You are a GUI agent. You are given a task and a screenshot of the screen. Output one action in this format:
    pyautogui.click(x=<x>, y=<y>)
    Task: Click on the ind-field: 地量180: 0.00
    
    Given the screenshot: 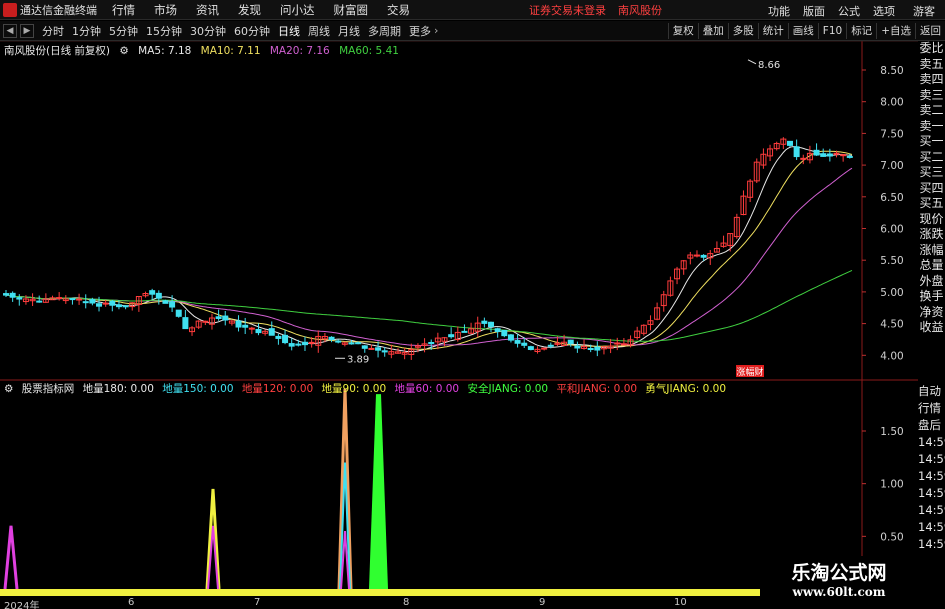 What is the action you would take?
    pyautogui.click(x=118, y=389)
    